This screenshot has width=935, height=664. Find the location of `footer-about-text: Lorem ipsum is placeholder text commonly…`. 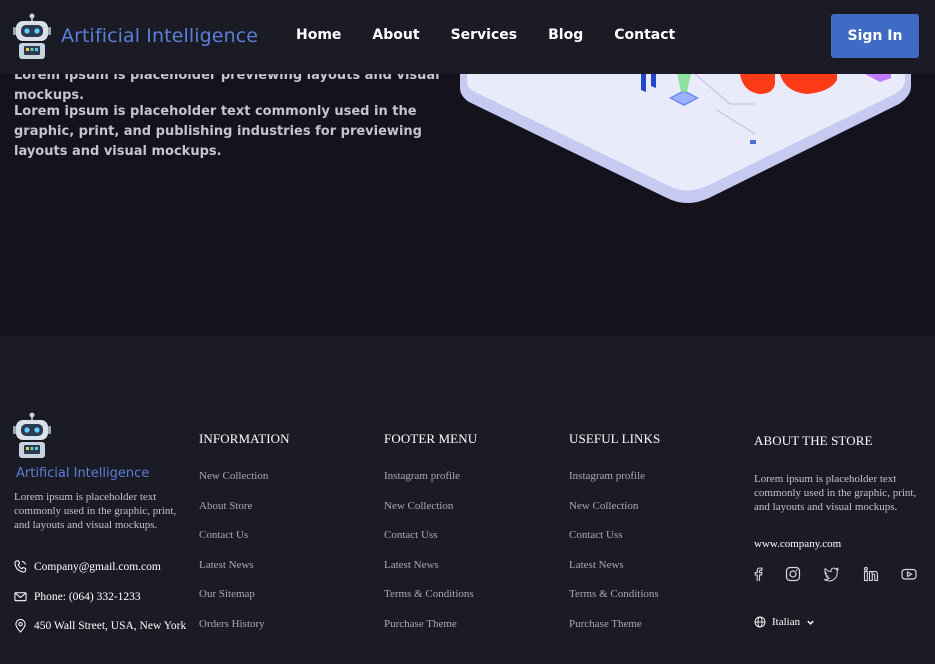

footer-about-text: Lorem ipsum is placeholder text commonly… is located at coordinates (95, 511).